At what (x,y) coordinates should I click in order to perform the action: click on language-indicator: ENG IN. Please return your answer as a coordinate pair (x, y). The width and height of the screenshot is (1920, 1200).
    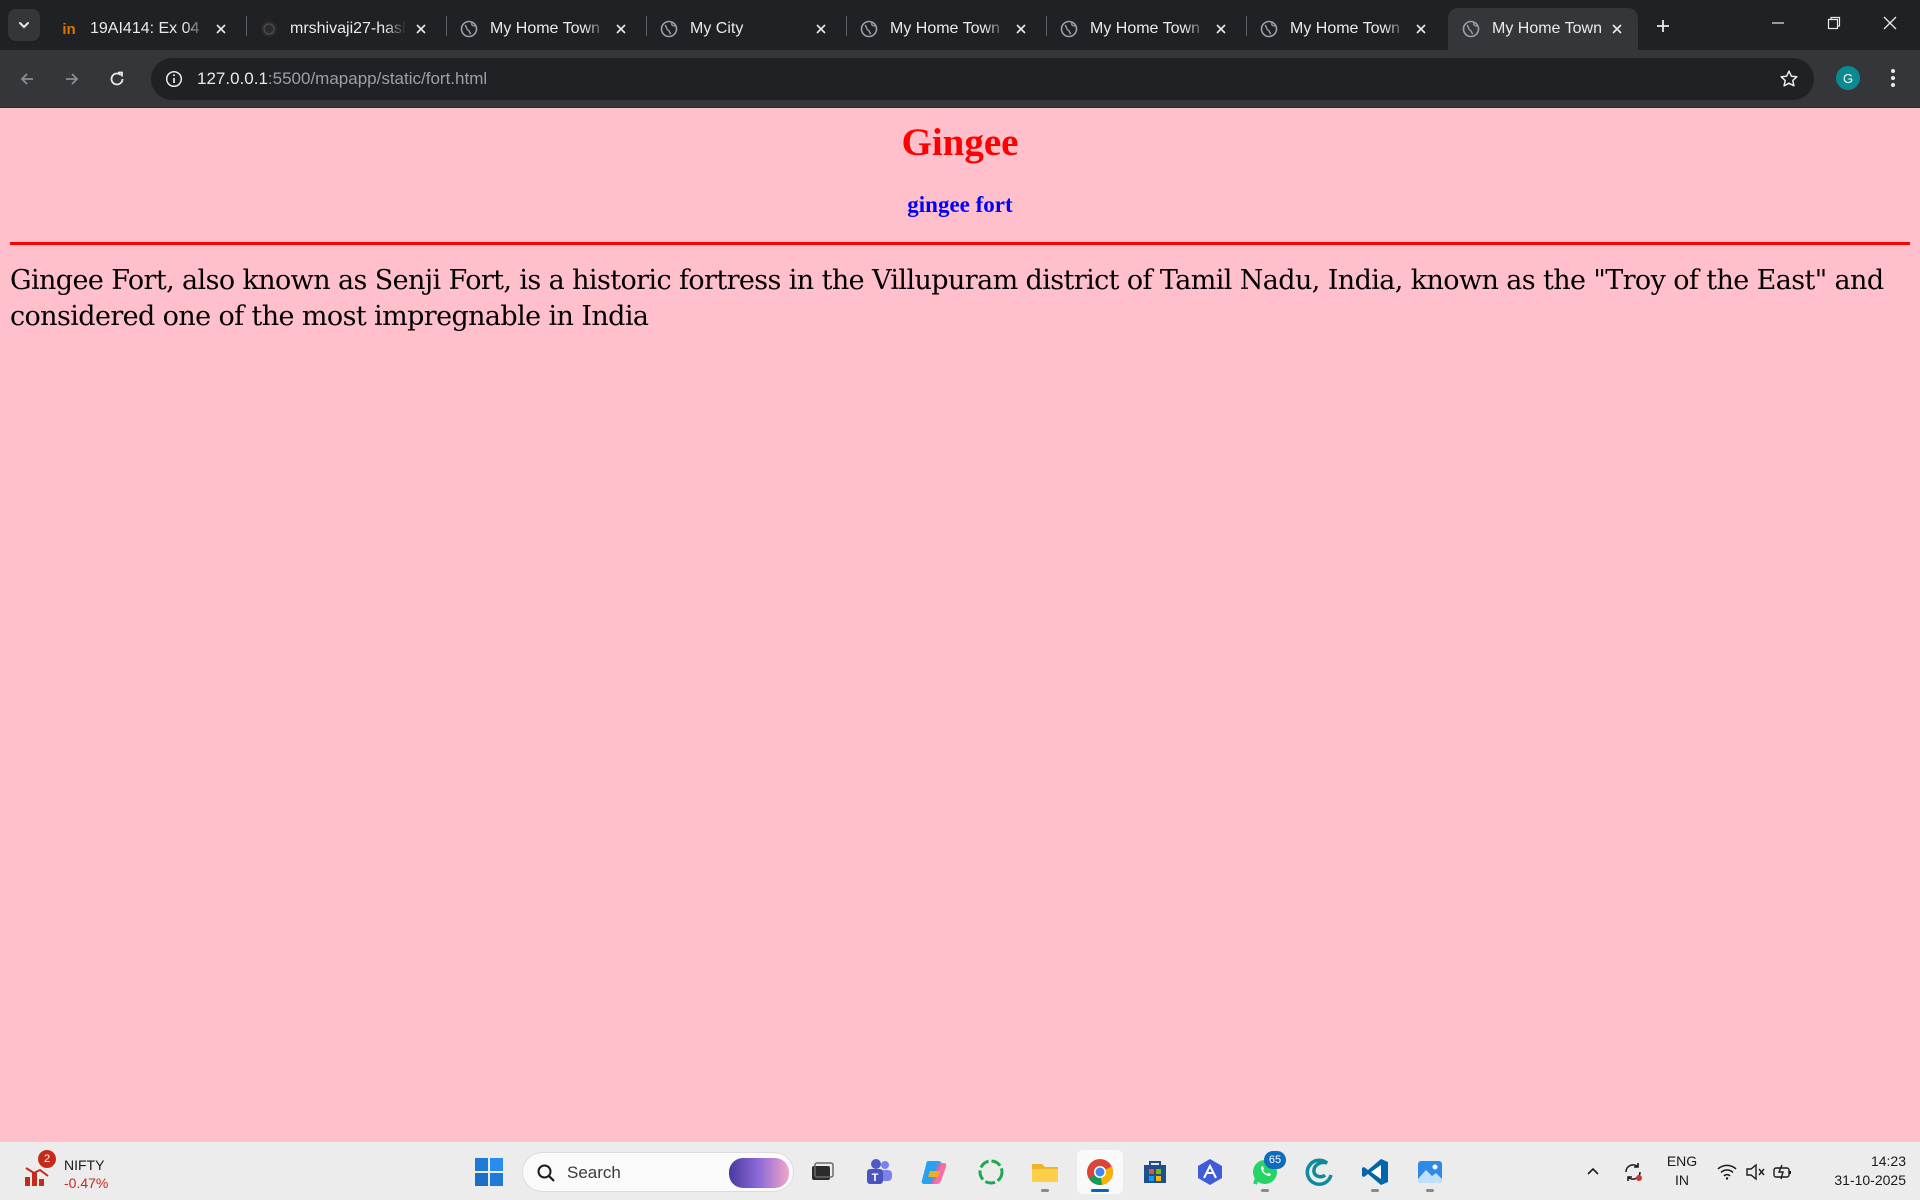
    Looking at the image, I should click on (1682, 1171).